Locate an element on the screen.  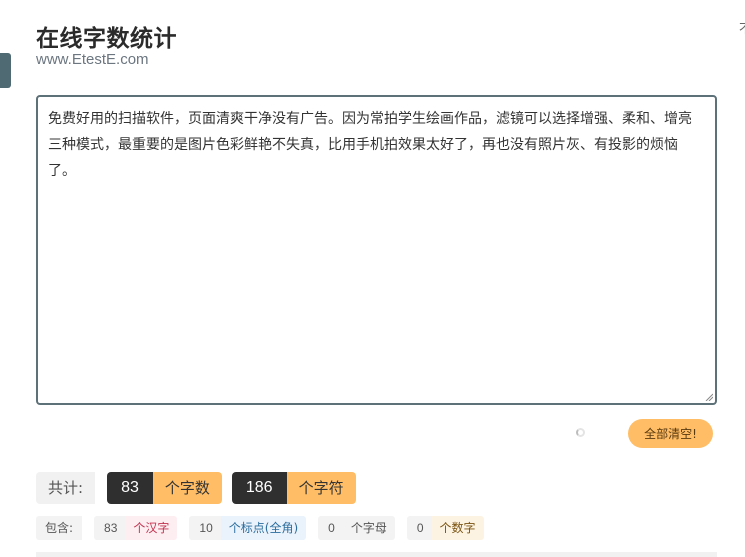
punct-count-value: 10 is located at coordinates (205, 528).